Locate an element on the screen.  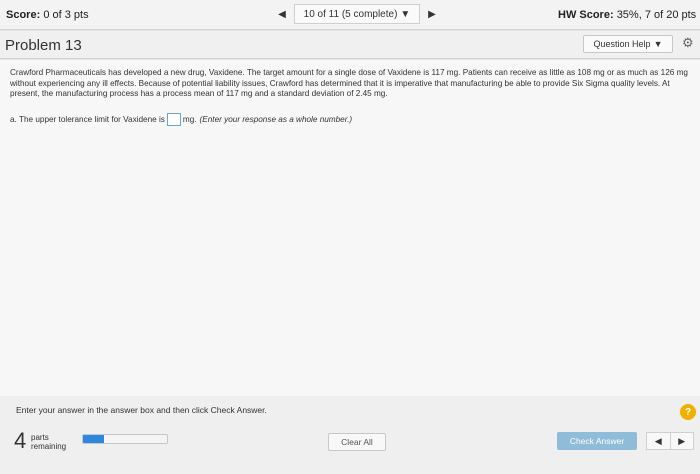
part-a-hint: (Enter your response as a whole number.) is located at coordinates (276, 119).